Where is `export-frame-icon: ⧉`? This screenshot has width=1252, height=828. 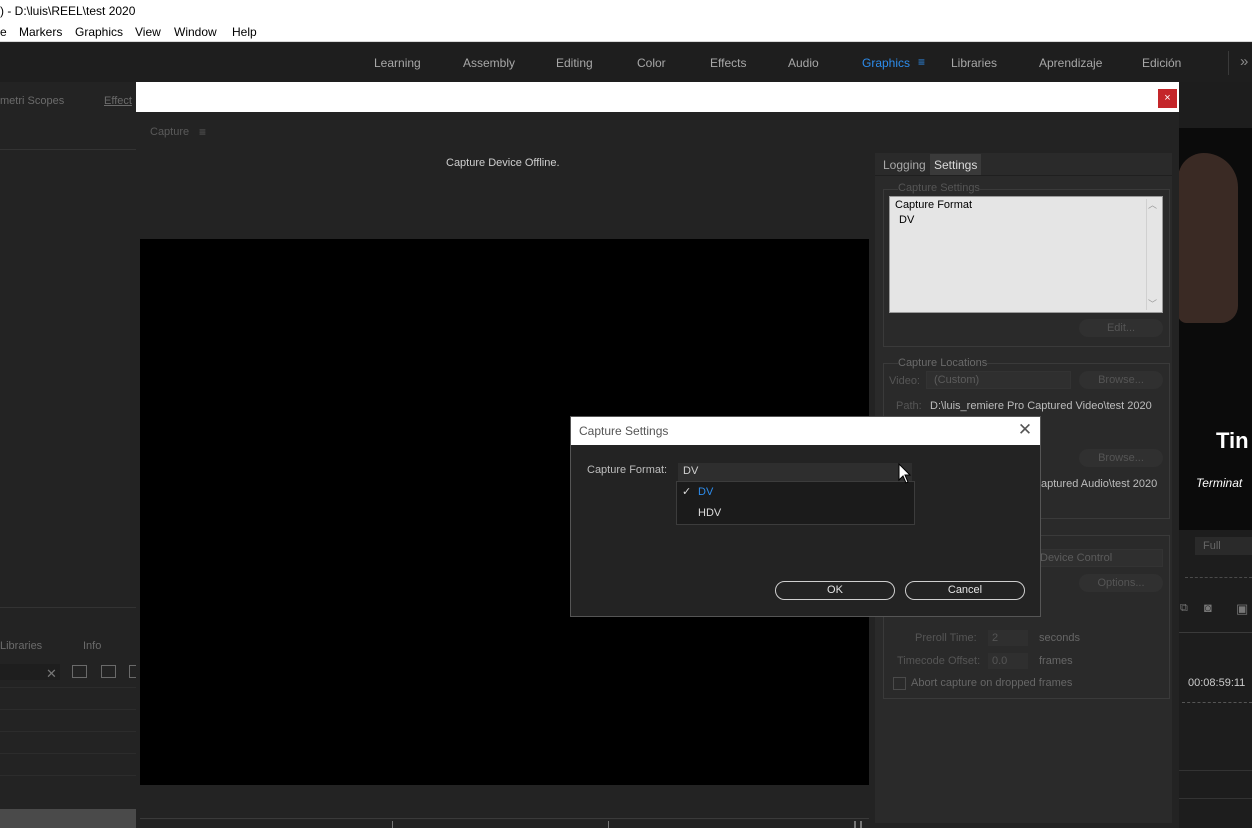 export-frame-icon: ⧉ is located at coordinates (1184, 608).